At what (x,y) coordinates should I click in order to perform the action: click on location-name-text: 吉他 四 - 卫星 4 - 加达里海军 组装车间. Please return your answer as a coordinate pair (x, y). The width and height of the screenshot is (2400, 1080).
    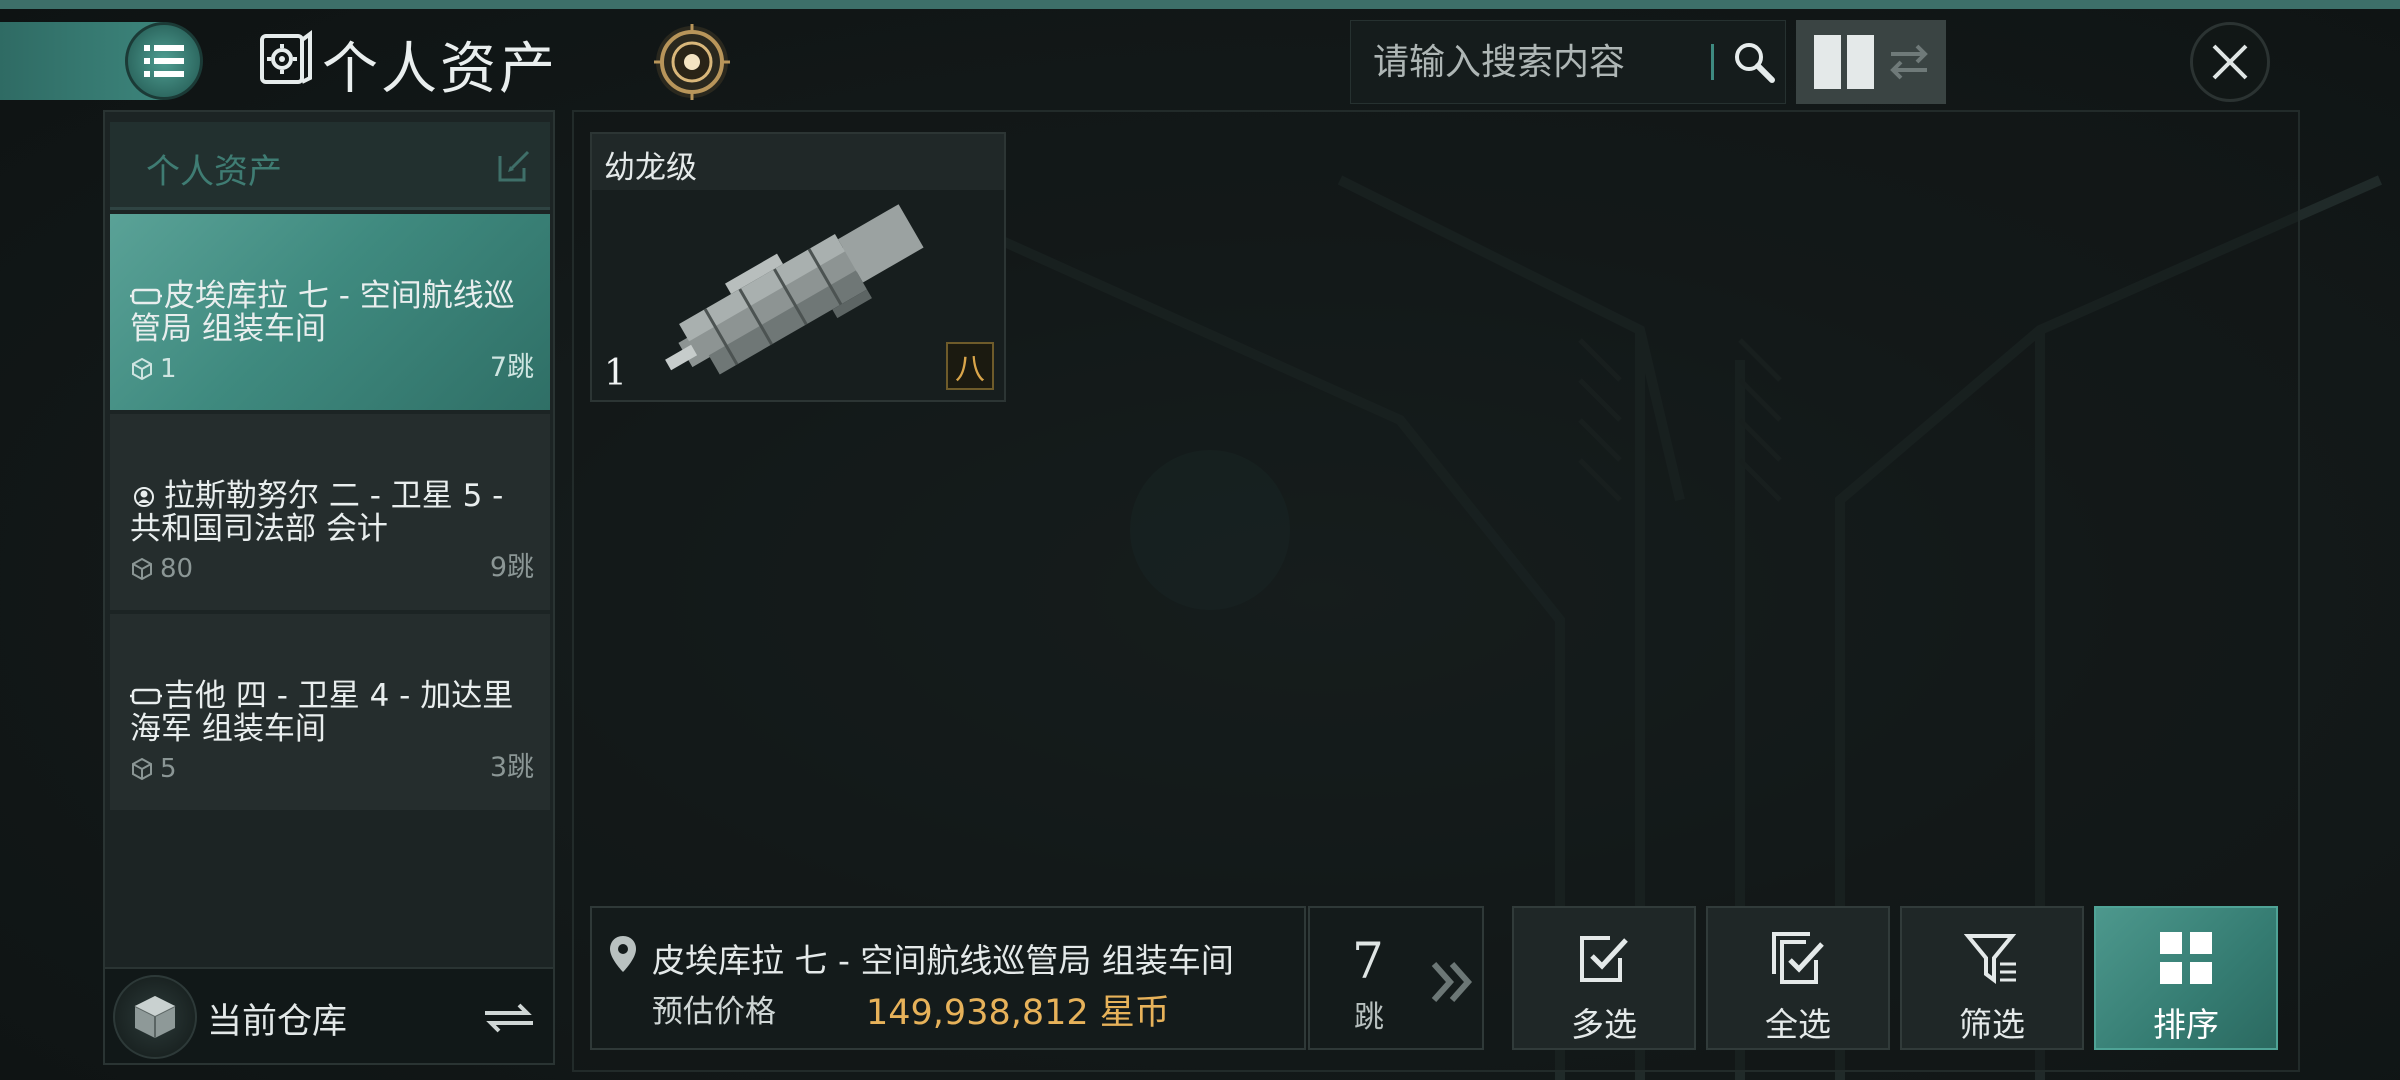
    Looking at the image, I should click on (322, 712).